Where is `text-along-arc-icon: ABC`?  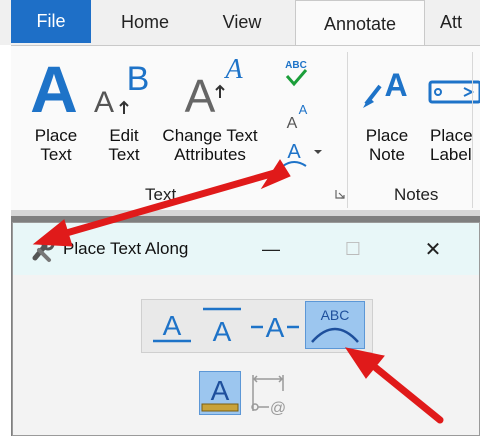
text-along-arc-icon: ABC is located at coordinates (335, 325).